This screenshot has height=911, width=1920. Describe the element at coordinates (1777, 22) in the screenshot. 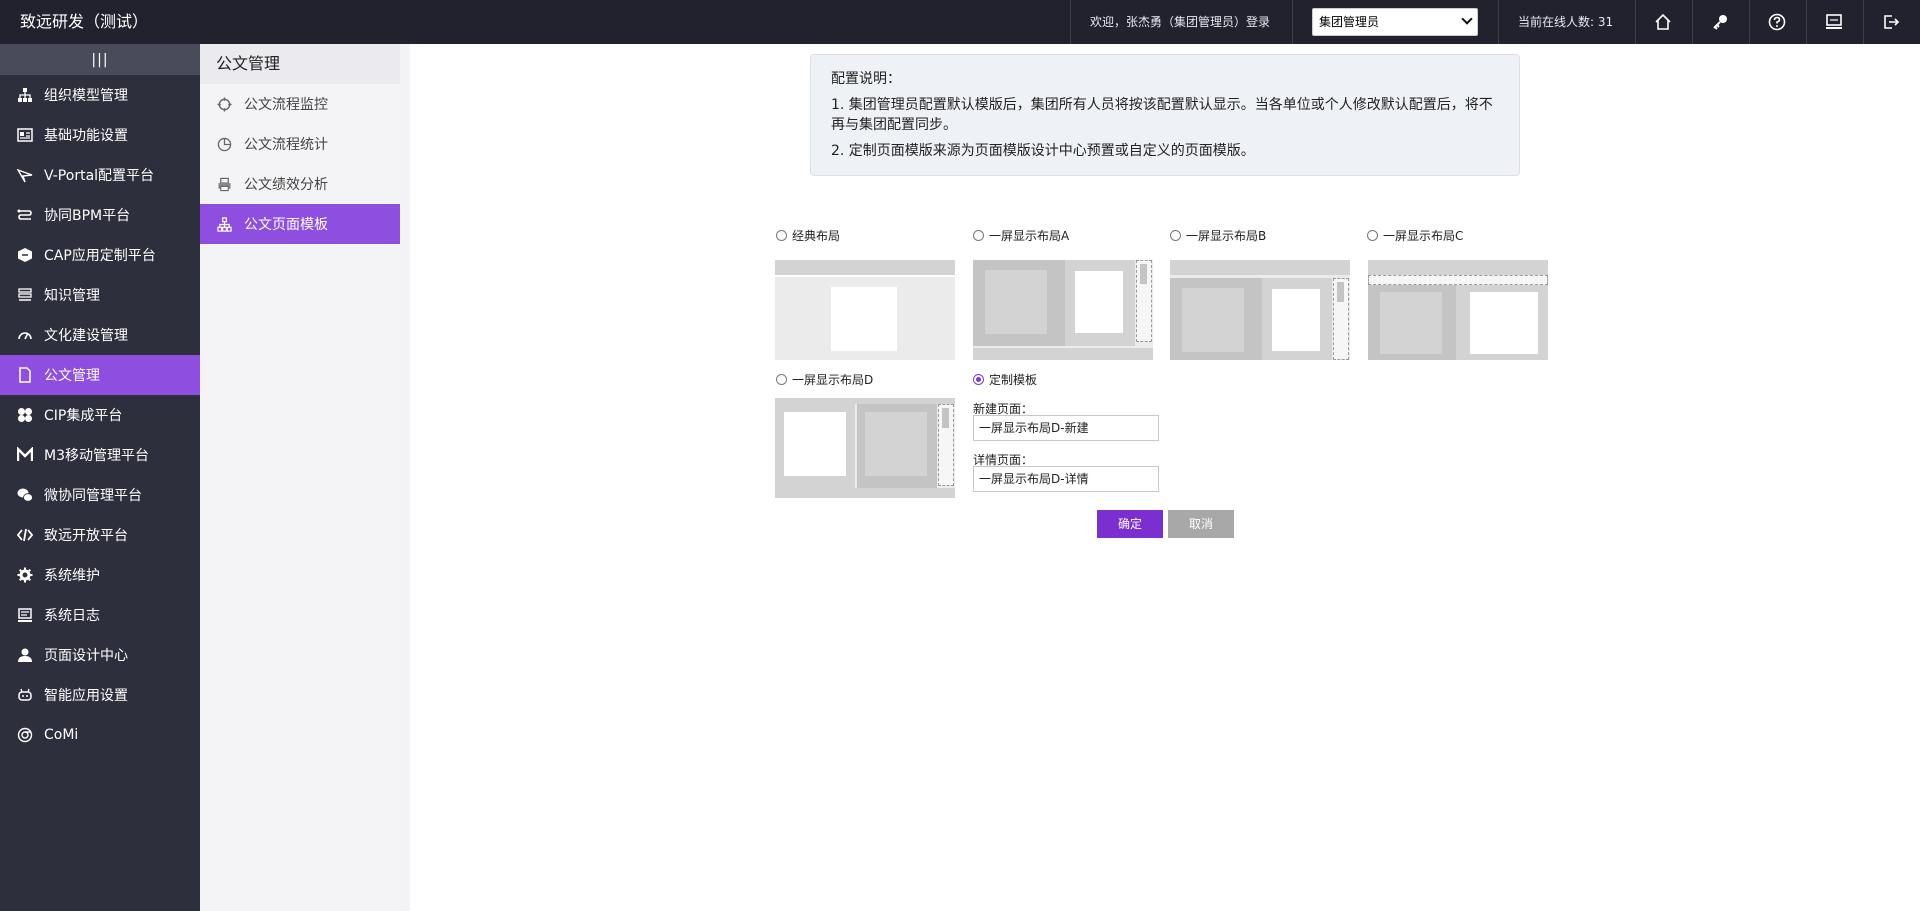

I see `help-button` at that location.